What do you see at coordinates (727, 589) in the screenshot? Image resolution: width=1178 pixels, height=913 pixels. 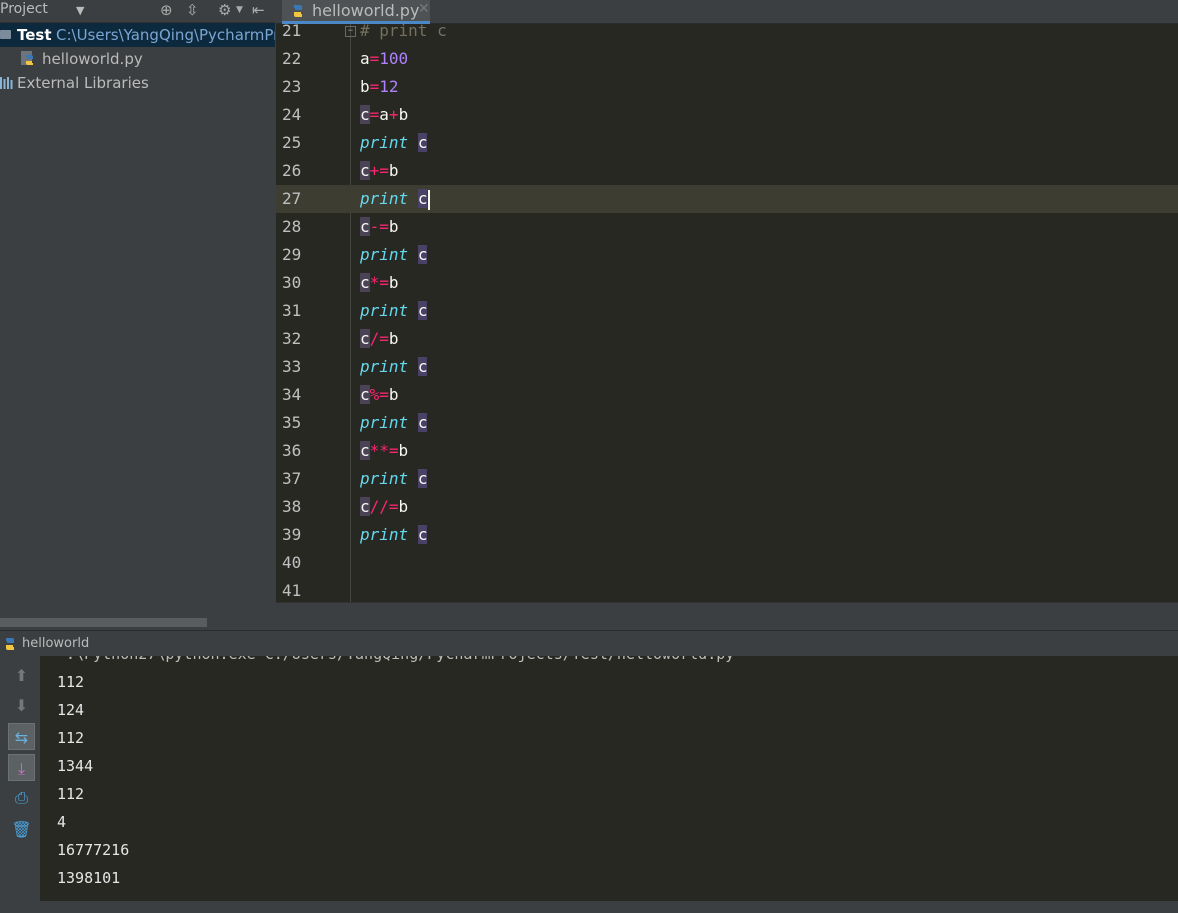 I see `code-line: 41` at bounding box center [727, 589].